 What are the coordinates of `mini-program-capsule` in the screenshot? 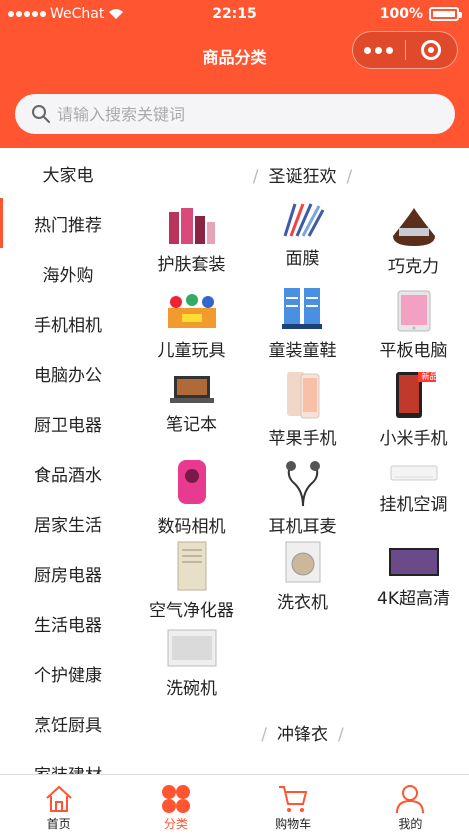 It's located at (405, 50).